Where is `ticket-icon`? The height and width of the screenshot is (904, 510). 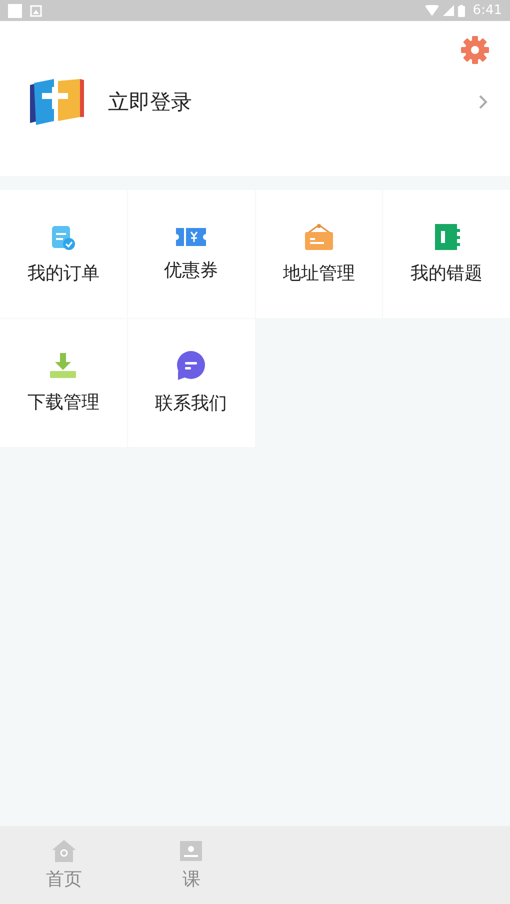
ticket-icon is located at coordinates (191, 237).